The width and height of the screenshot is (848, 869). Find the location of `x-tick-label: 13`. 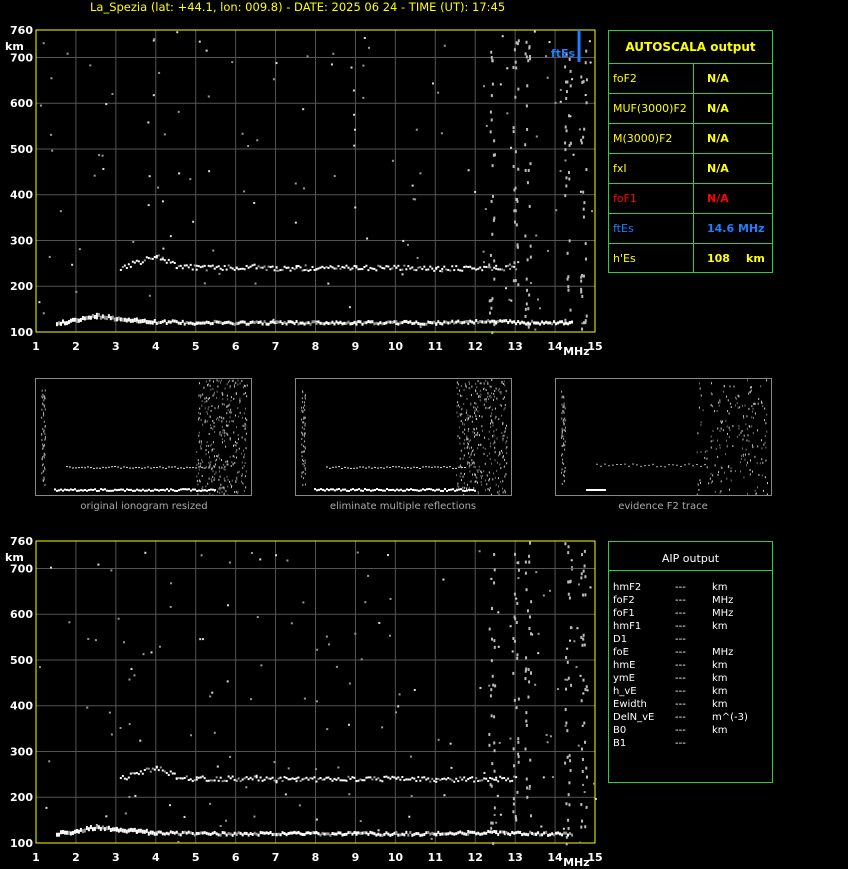

x-tick-label: 13 is located at coordinates (514, 346).